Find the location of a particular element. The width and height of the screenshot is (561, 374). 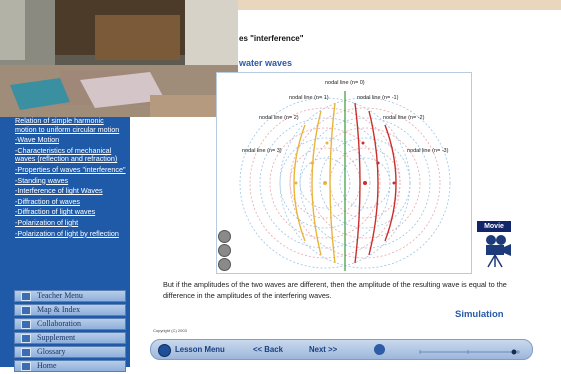

sidebar-link: -Wave Motion is located at coordinates (71, 140).